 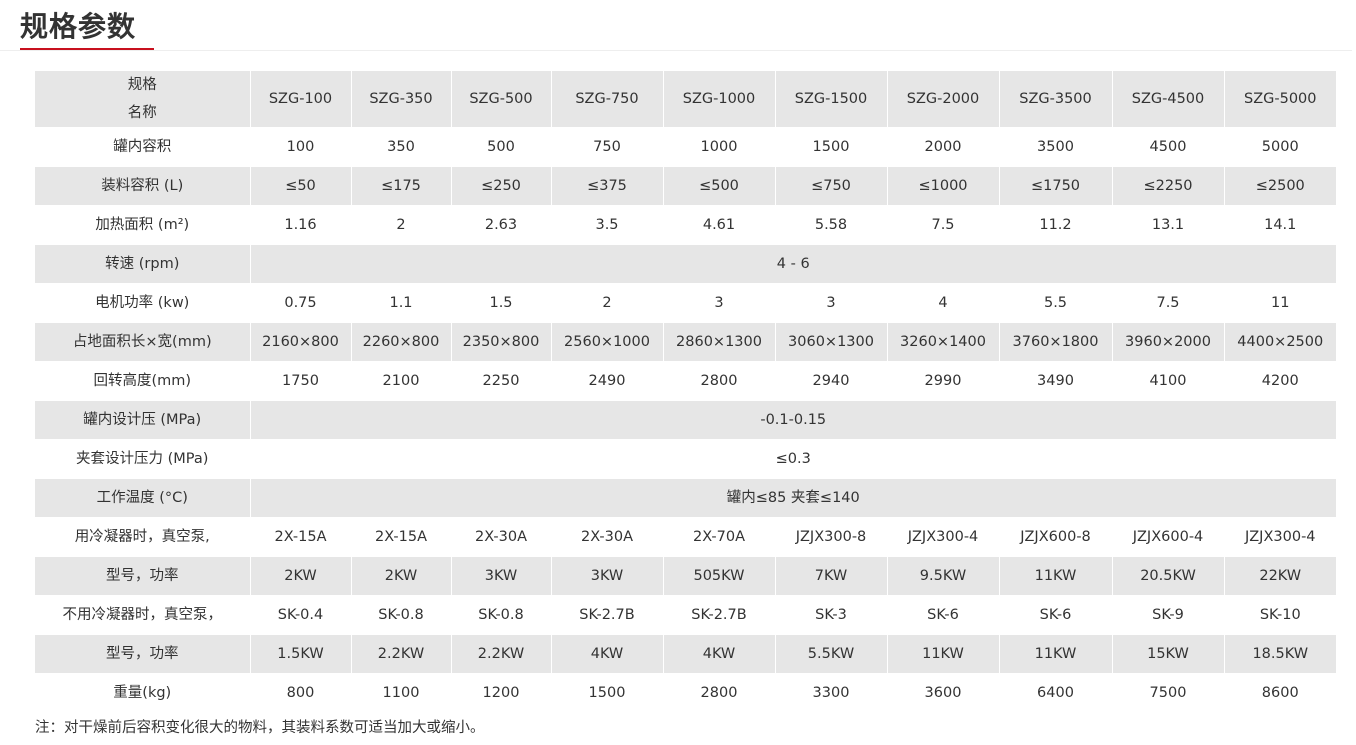 I want to click on value-cell: 3260×1400, so click(x=943, y=342).